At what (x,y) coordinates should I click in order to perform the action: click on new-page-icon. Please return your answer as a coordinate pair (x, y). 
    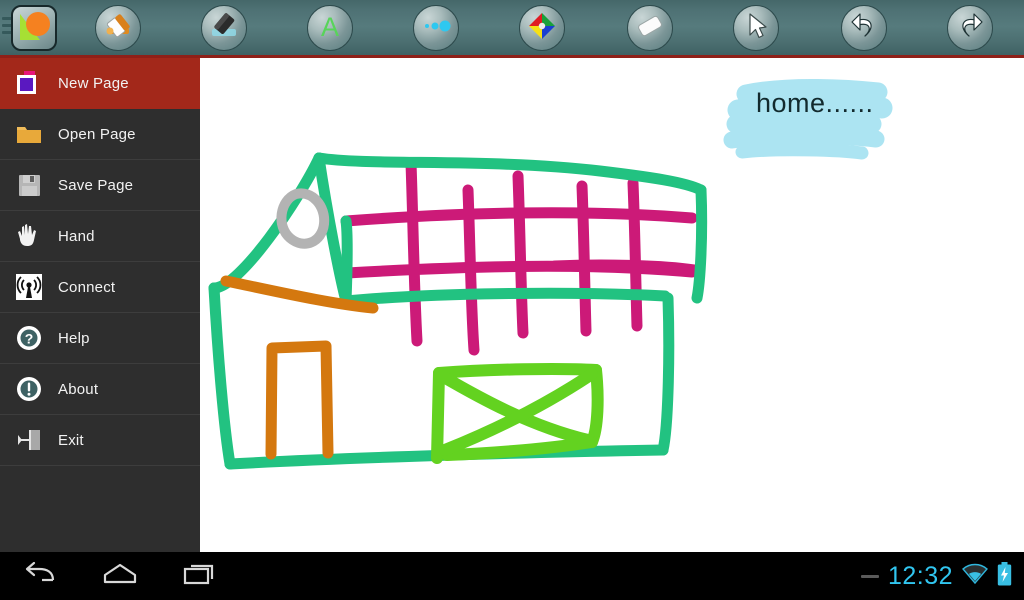
    Looking at the image, I should click on (29, 83).